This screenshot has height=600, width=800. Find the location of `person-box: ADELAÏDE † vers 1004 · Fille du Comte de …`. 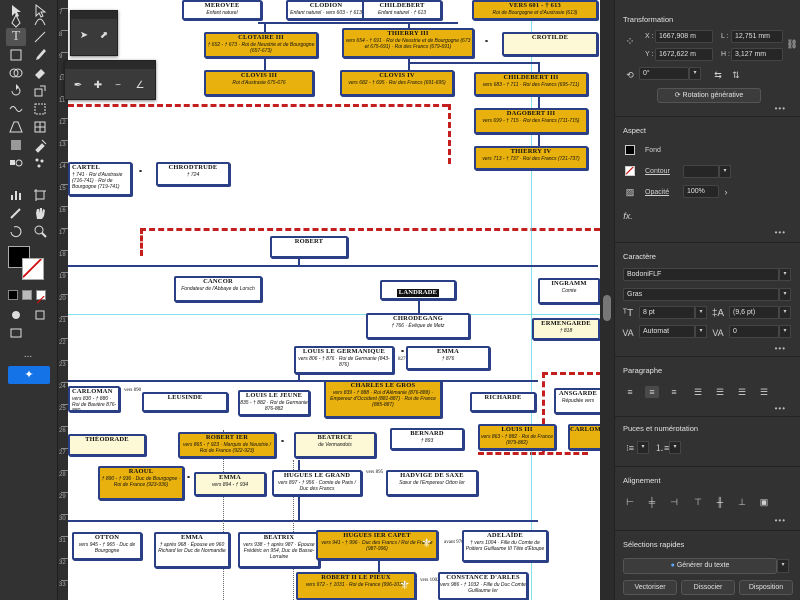

person-box: ADELAÏDE † vers 1004 · Fille du Comte de … is located at coordinates (505, 546).